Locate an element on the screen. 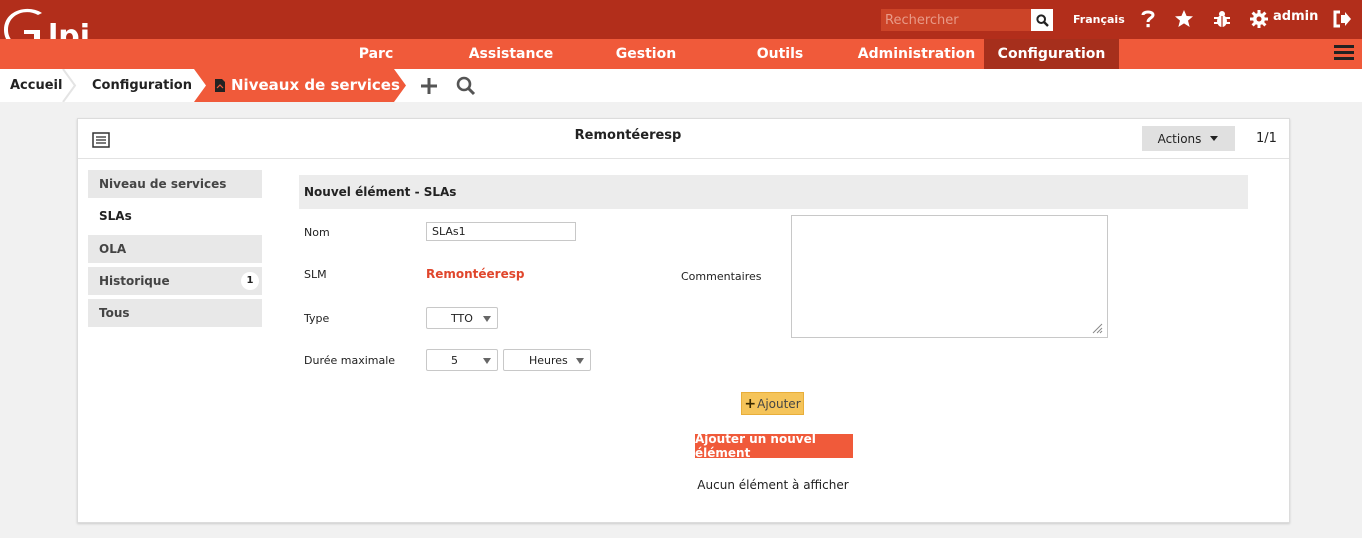 The width and height of the screenshot is (1362, 538). duree-selected-value: 5 is located at coordinates (454, 360).